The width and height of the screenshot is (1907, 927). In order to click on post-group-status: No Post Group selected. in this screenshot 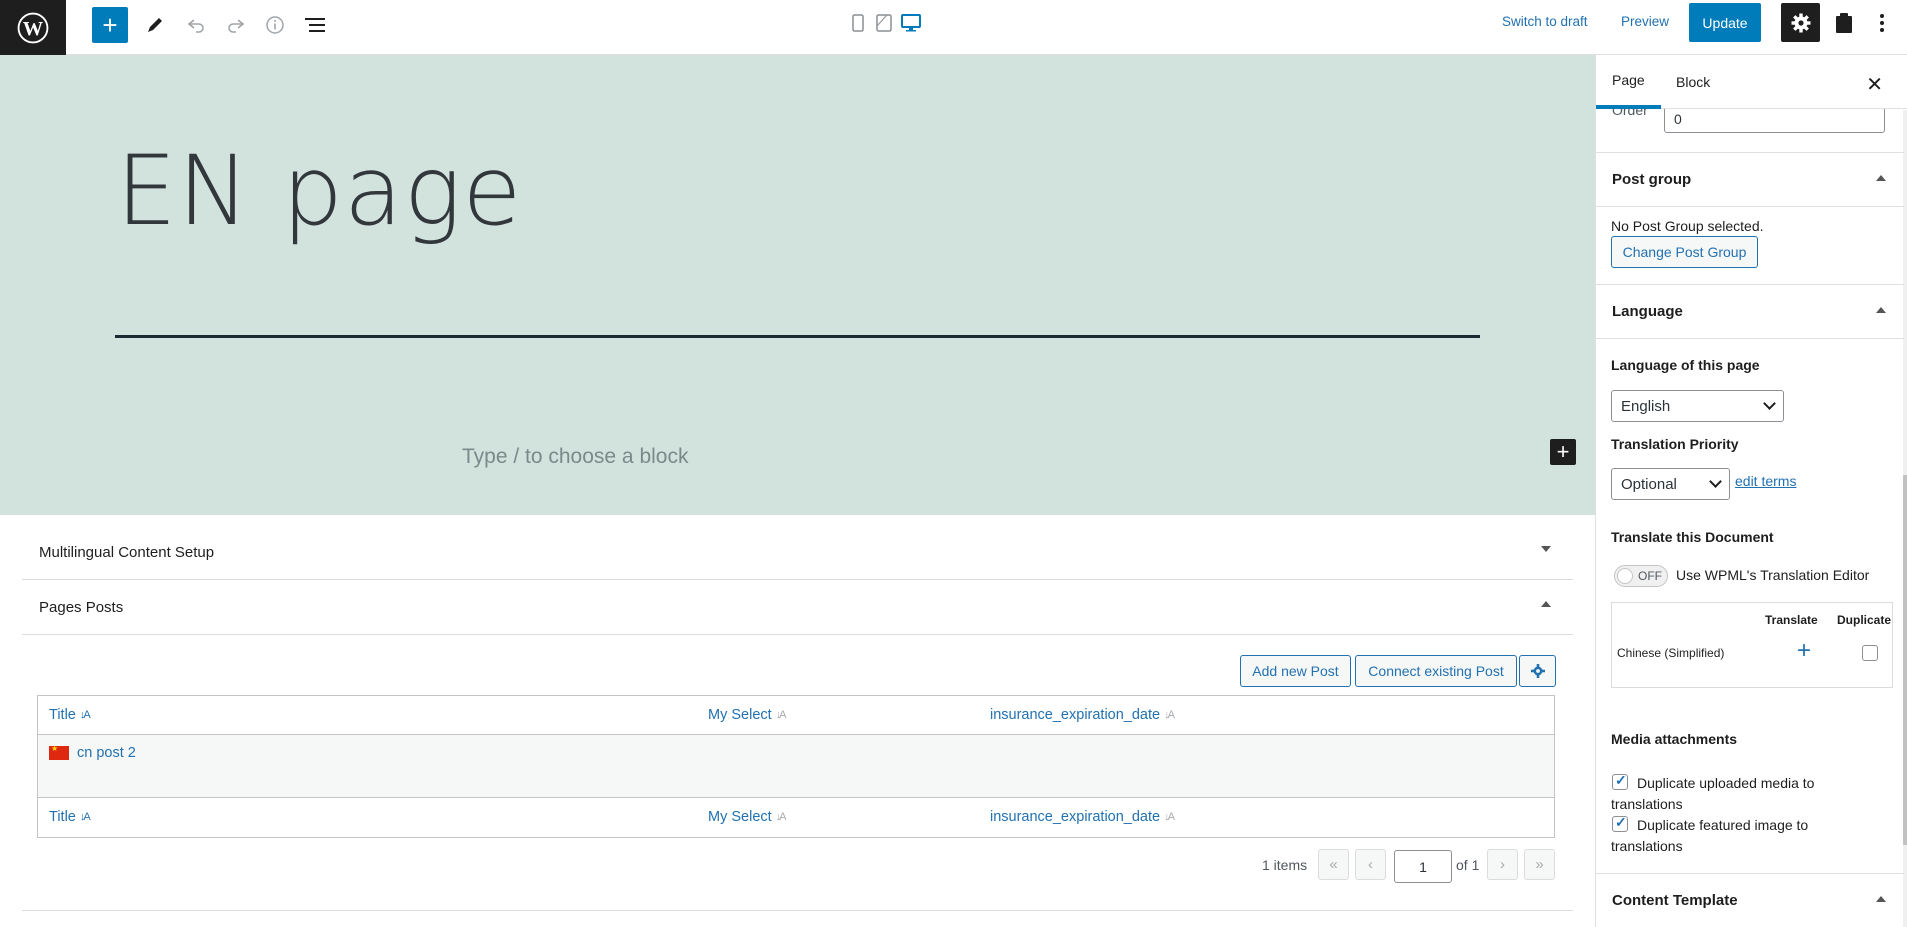, I will do `click(1687, 226)`.